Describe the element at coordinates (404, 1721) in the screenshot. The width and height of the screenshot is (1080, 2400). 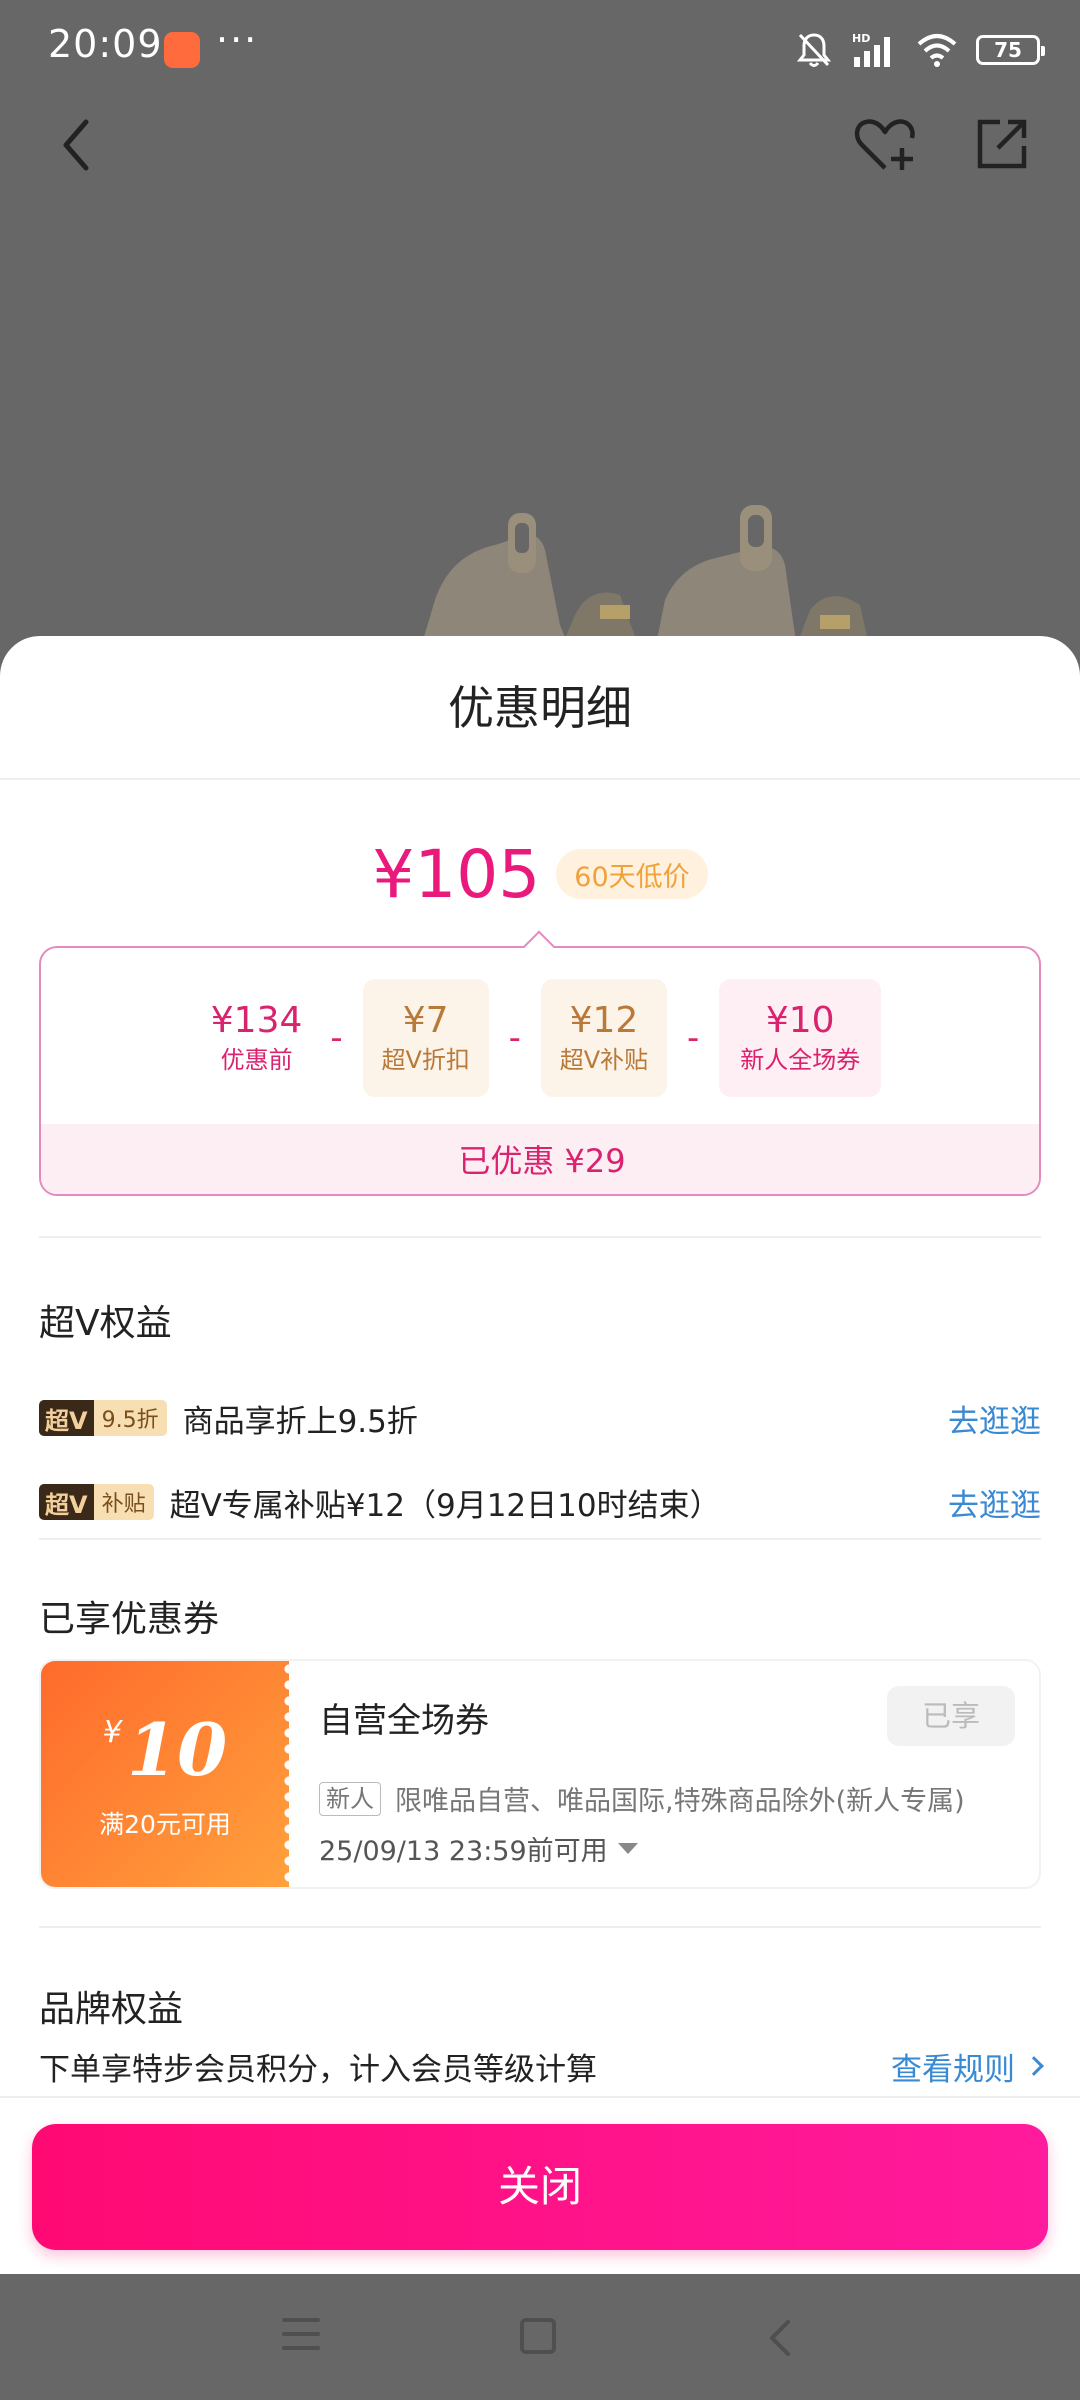
I see `coupon-name: 自营全场券` at that location.